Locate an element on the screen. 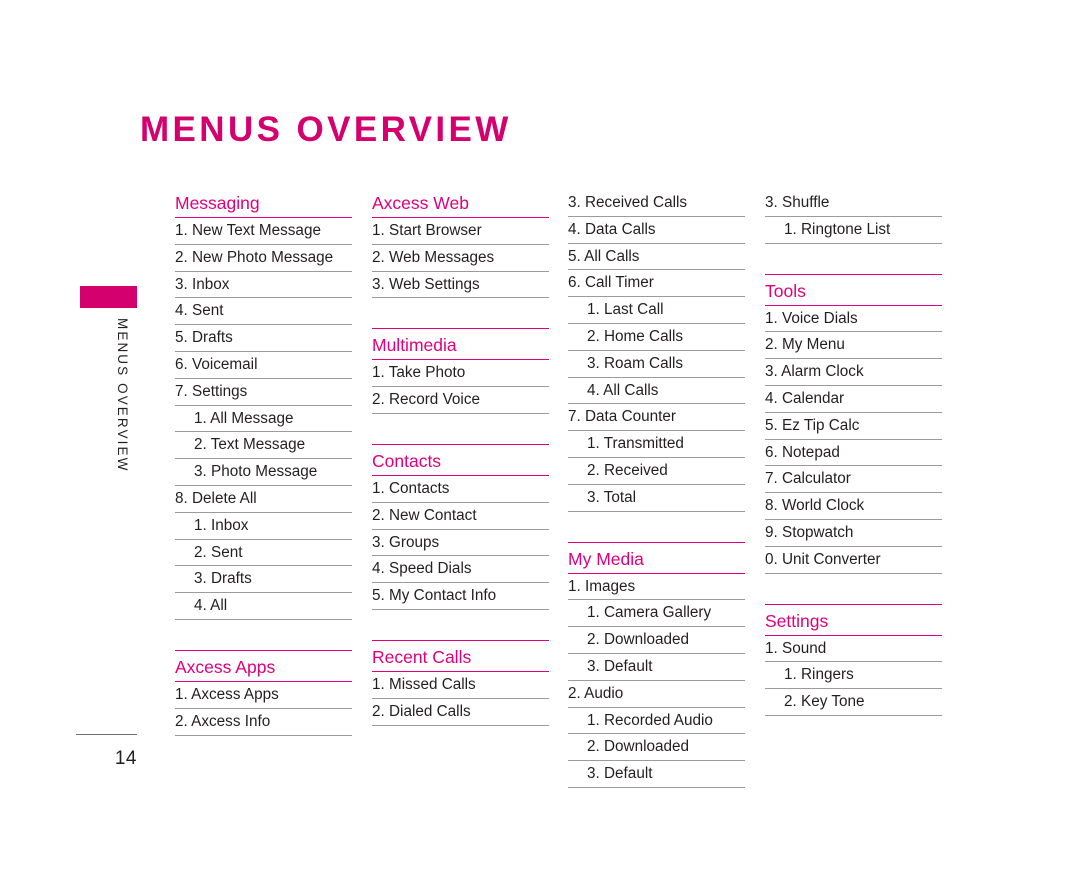  menu-item-list: 1. Axcess Apps 2. Axcess Info is located at coordinates (263, 709).